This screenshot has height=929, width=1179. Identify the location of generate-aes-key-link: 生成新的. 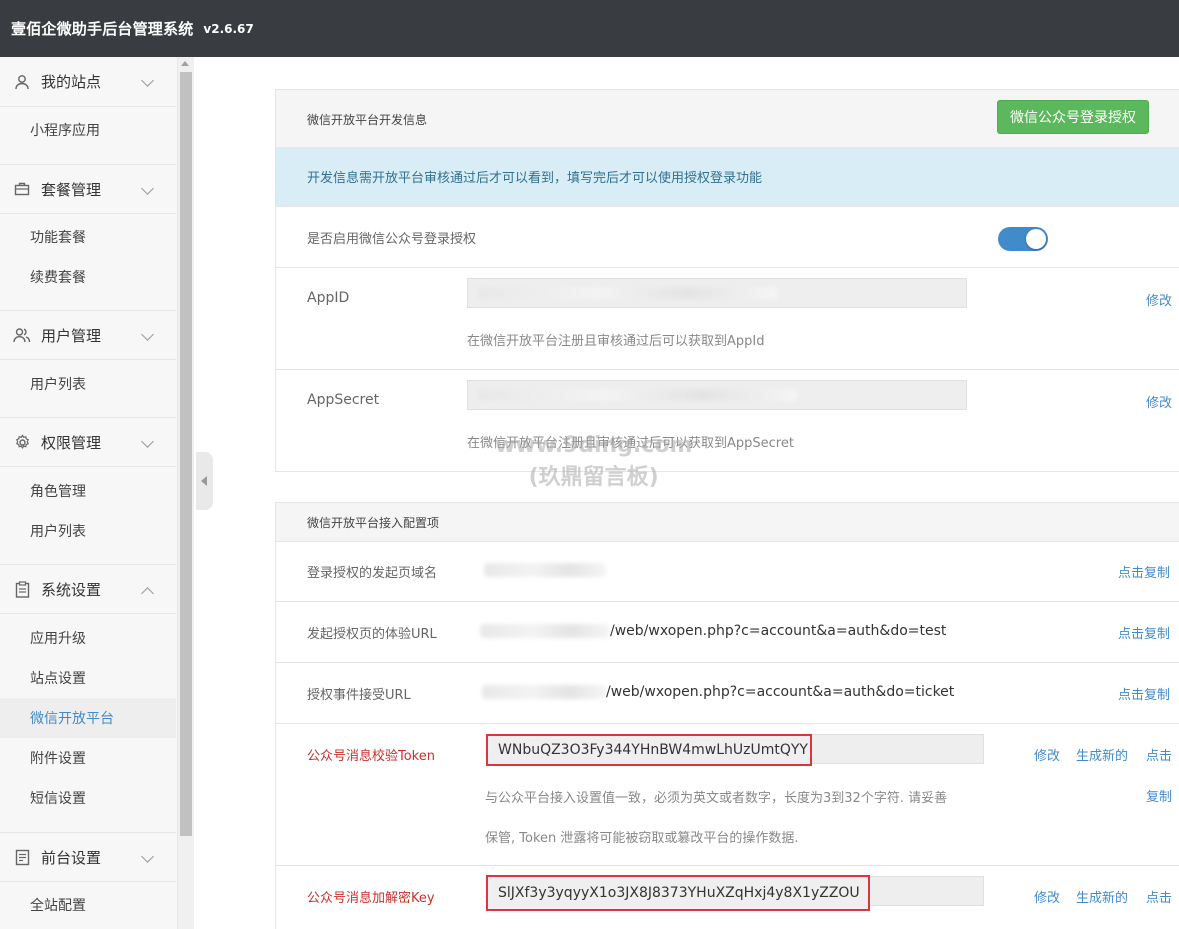
(1102, 896).